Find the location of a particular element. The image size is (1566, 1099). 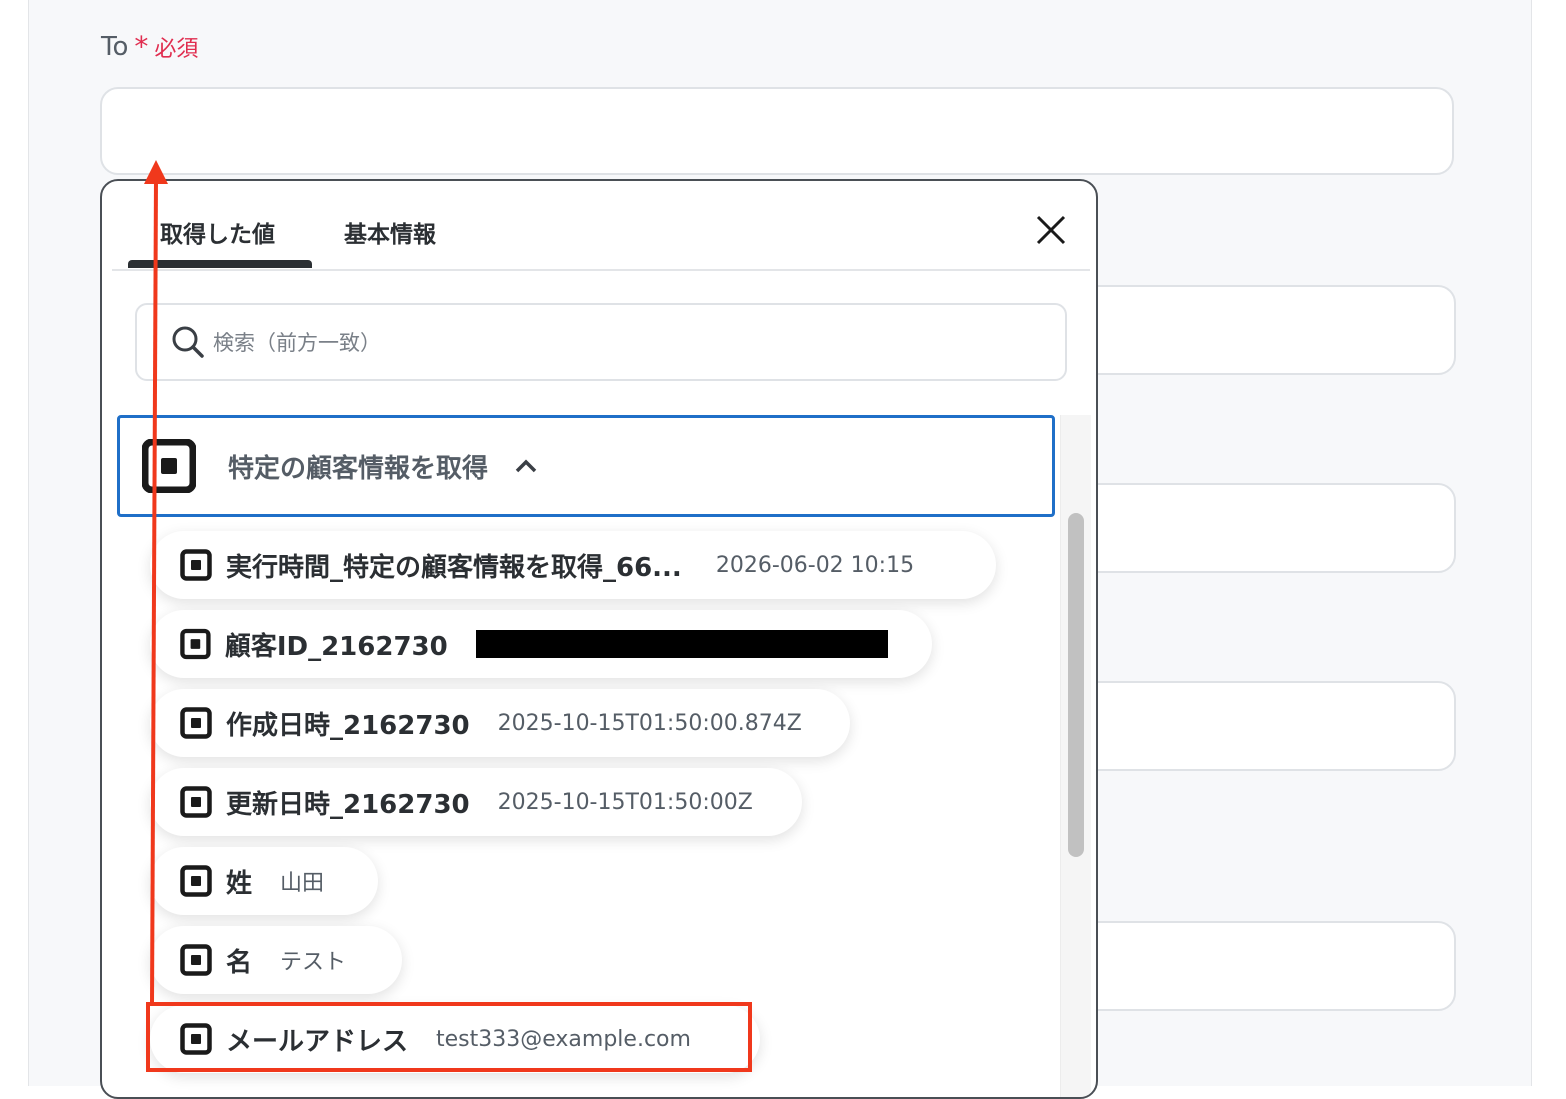

annotation-arrow-head is located at coordinates (156, 172).